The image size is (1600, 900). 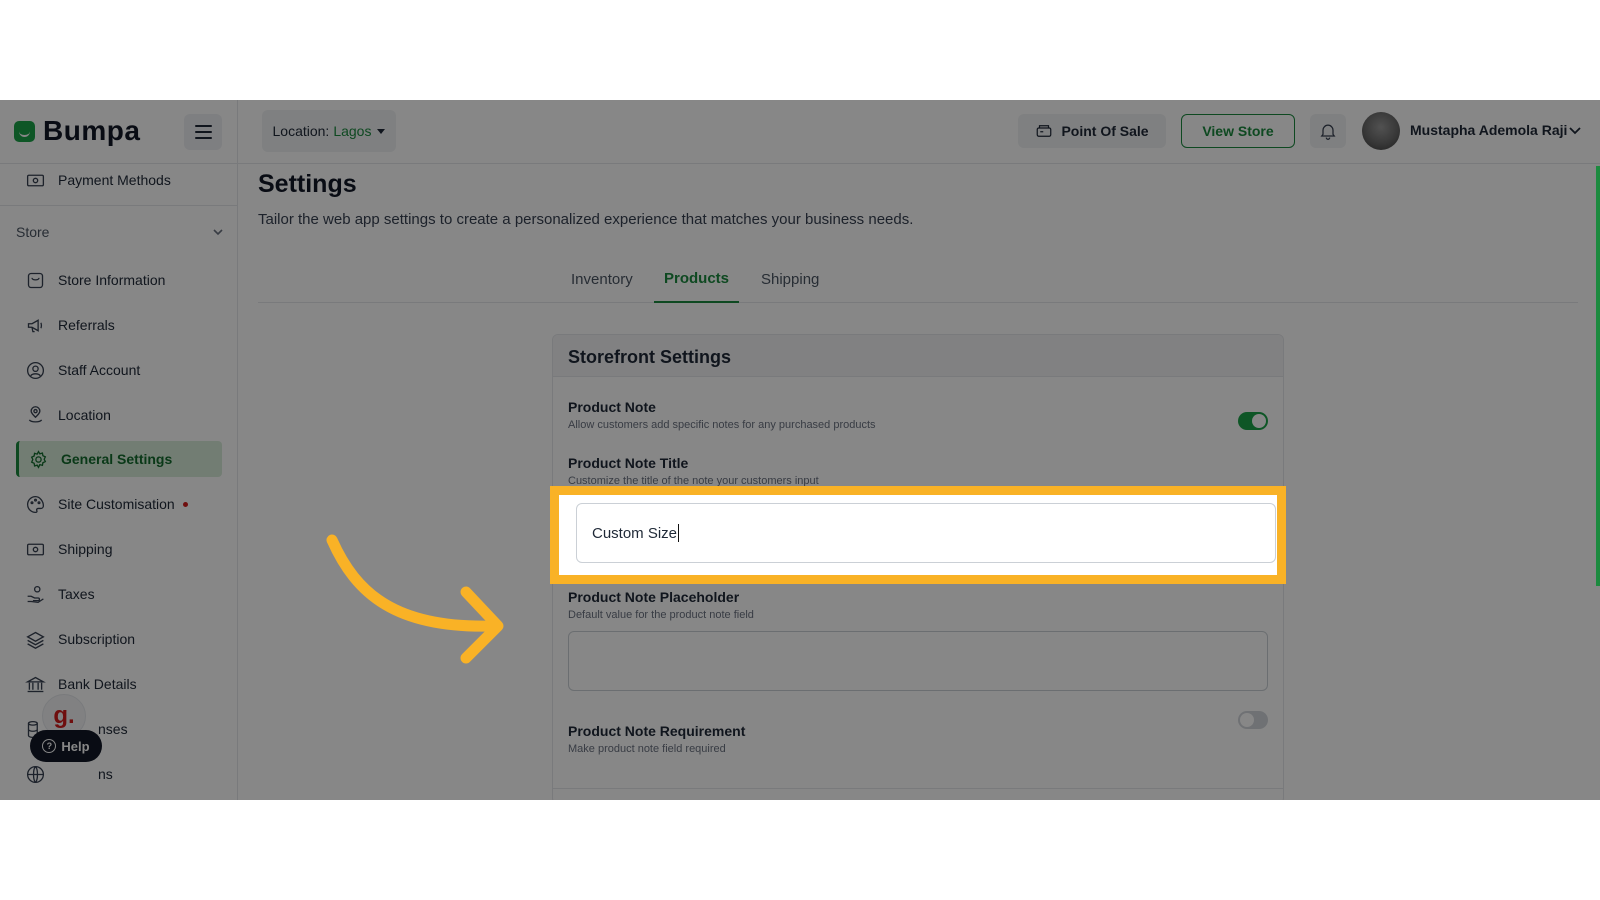 What do you see at coordinates (918, 356) in the screenshot?
I see `card-header: Storefront Settings` at bounding box center [918, 356].